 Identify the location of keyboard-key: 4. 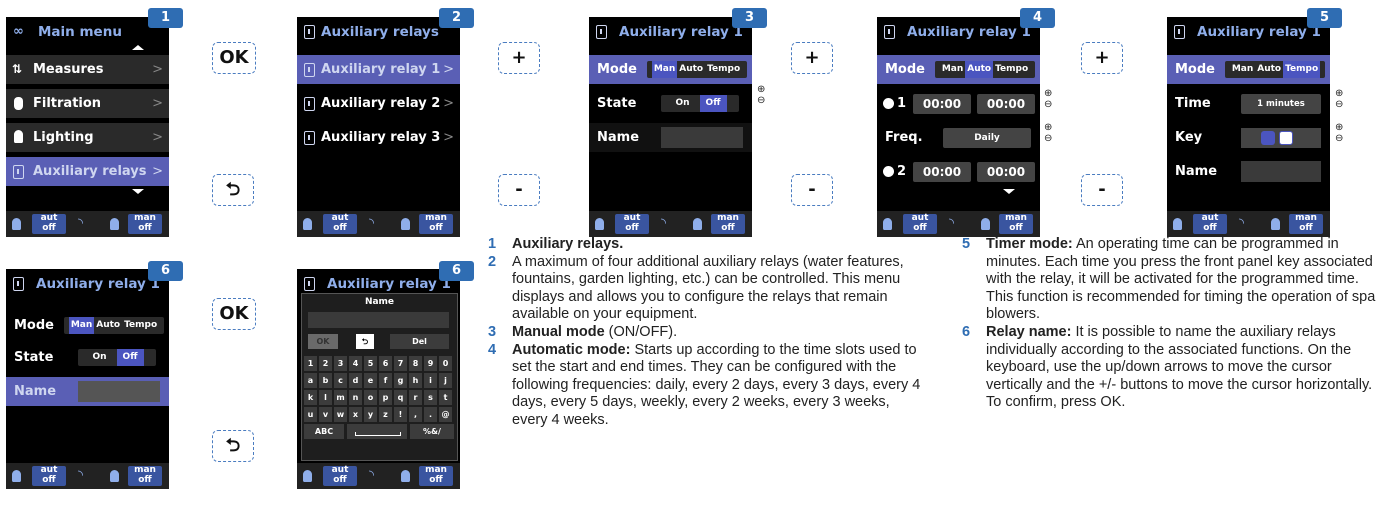
(355, 363).